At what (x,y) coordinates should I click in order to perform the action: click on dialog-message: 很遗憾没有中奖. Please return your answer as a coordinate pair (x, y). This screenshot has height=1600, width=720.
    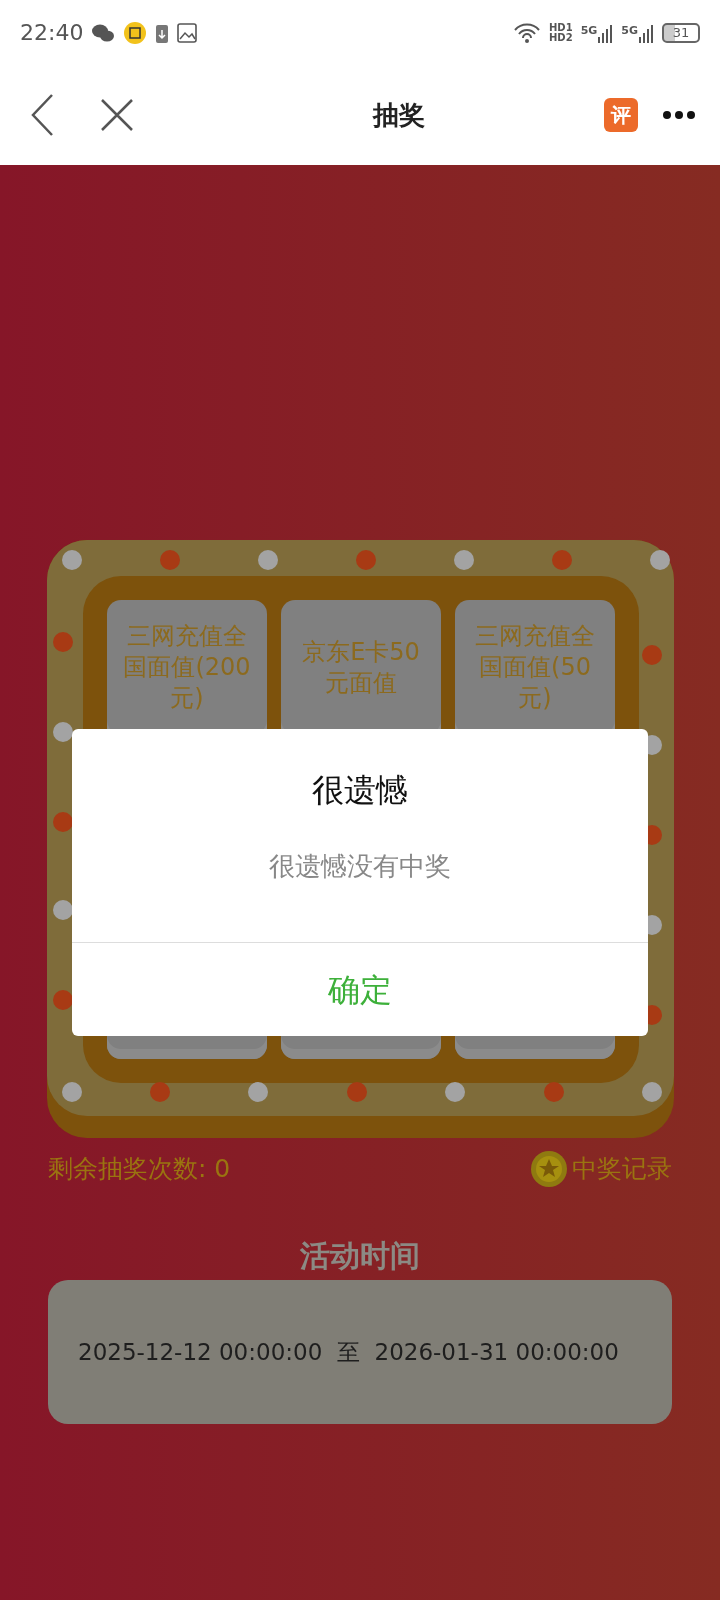
    Looking at the image, I should click on (360, 866).